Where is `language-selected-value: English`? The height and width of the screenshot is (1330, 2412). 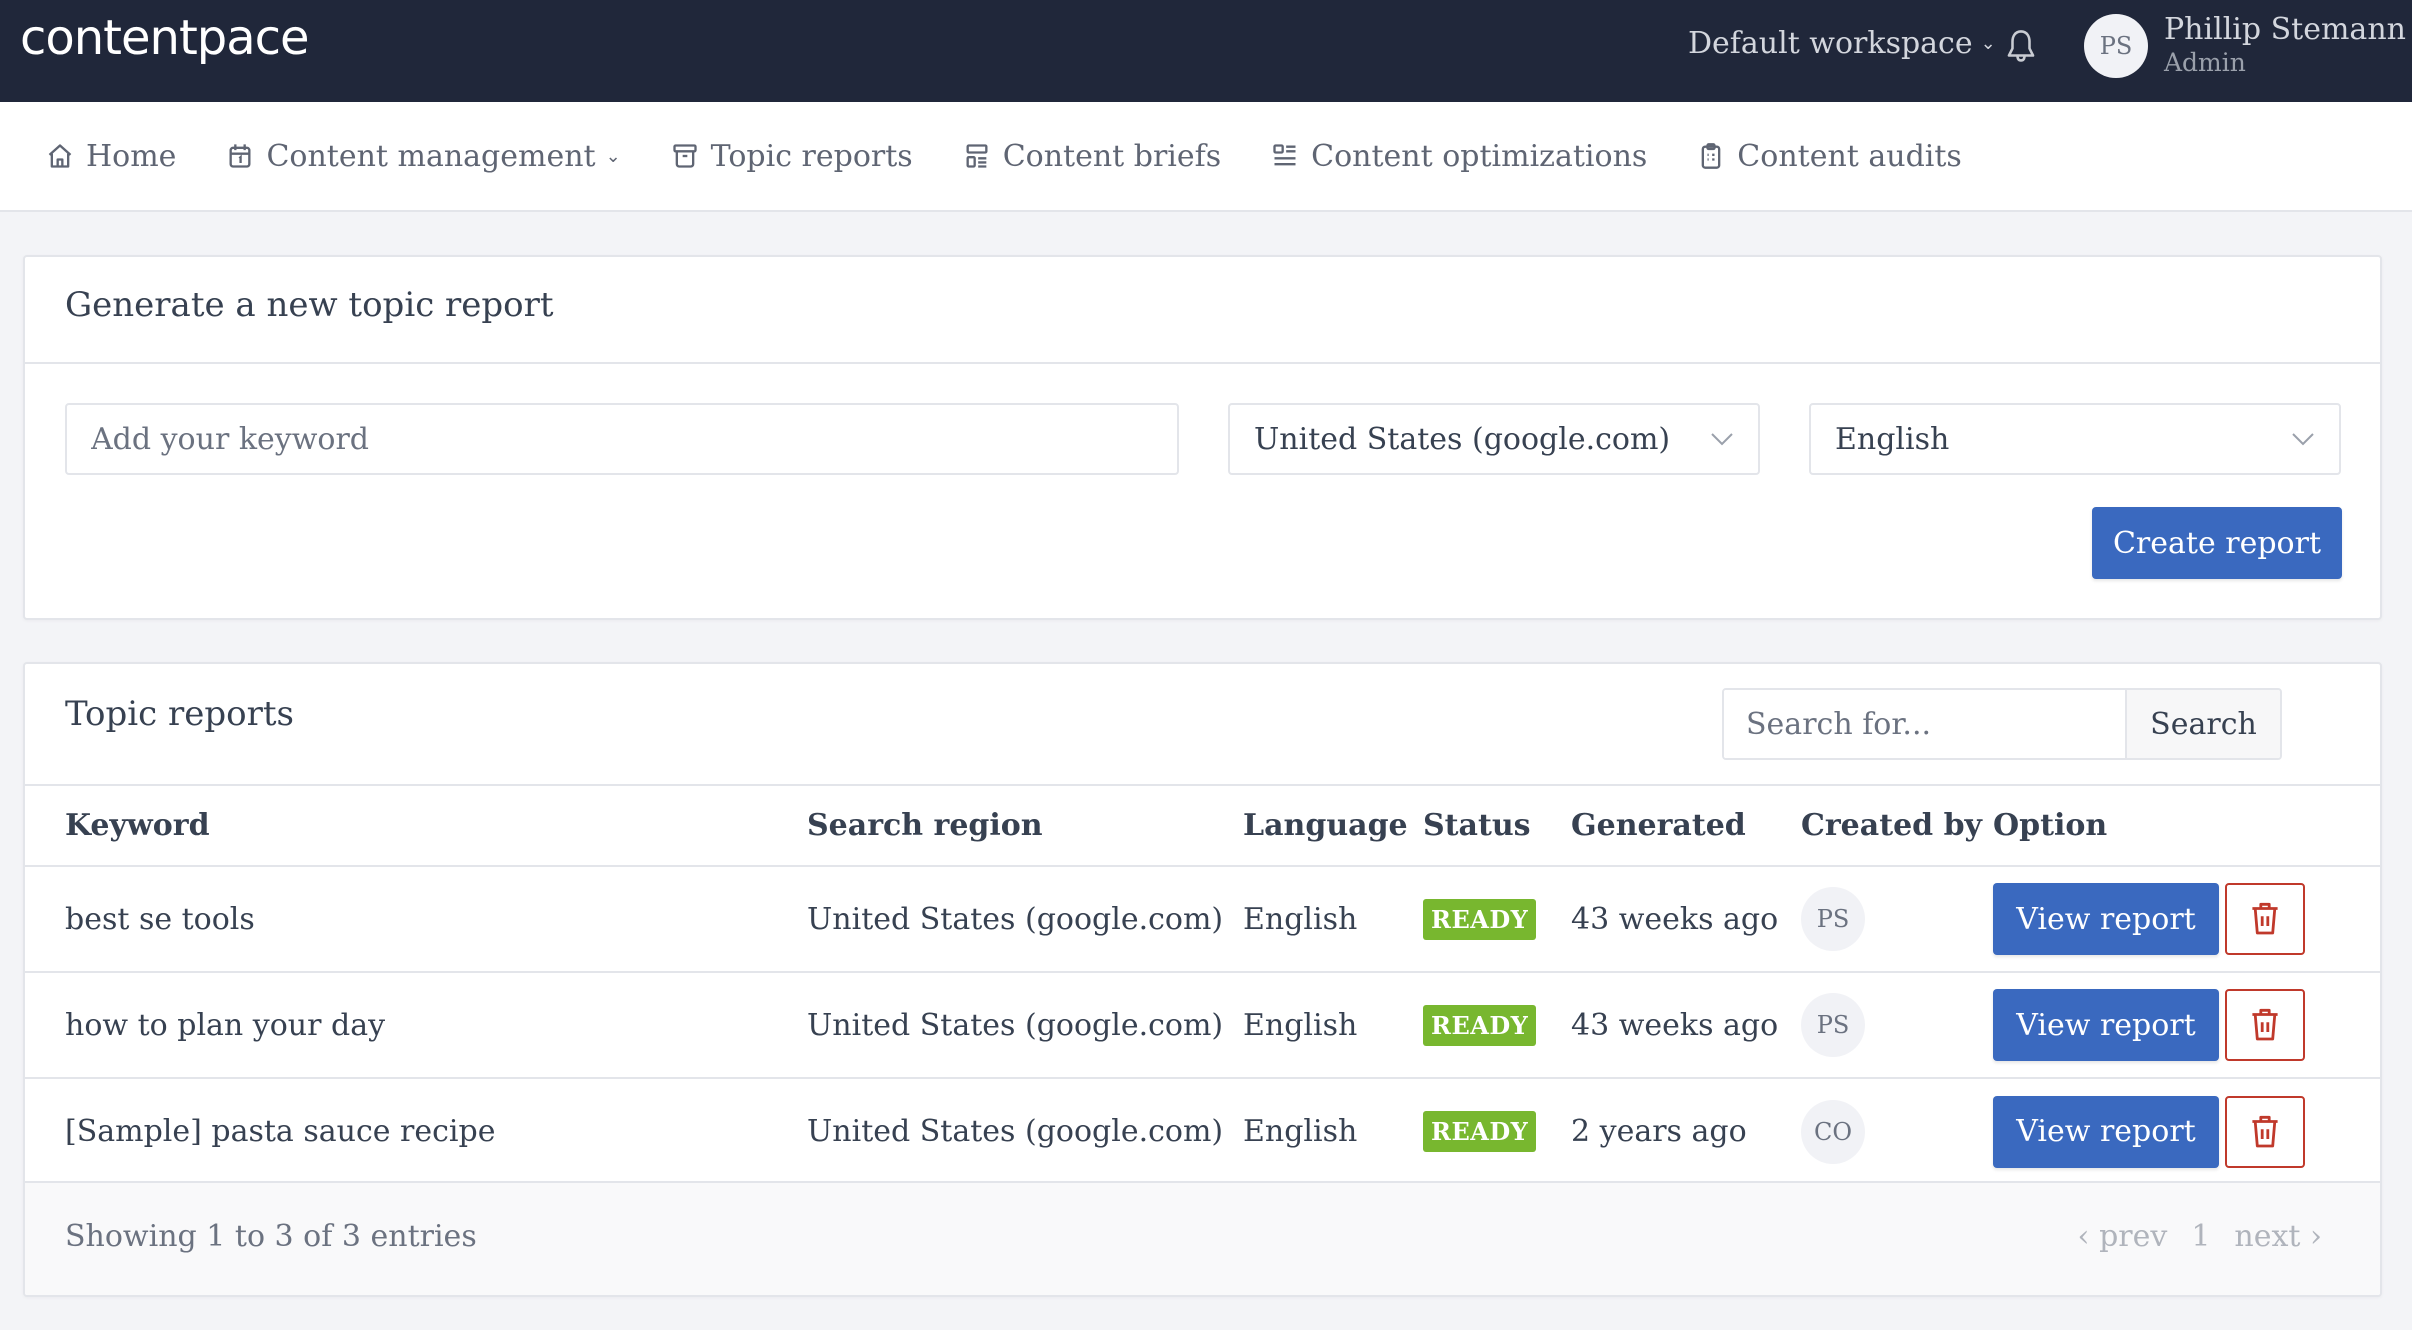
language-selected-value: English is located at coordinates (1892, 439).